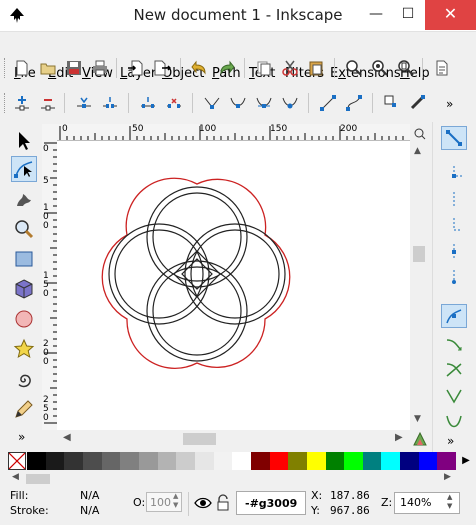 The width and height of the screenshot is (476, 525). What do you see at coordinates (233, 438) in the screenshot?
I see `horizontal-scrollbar: ◀ ▶` at bounding box center [233, 438].